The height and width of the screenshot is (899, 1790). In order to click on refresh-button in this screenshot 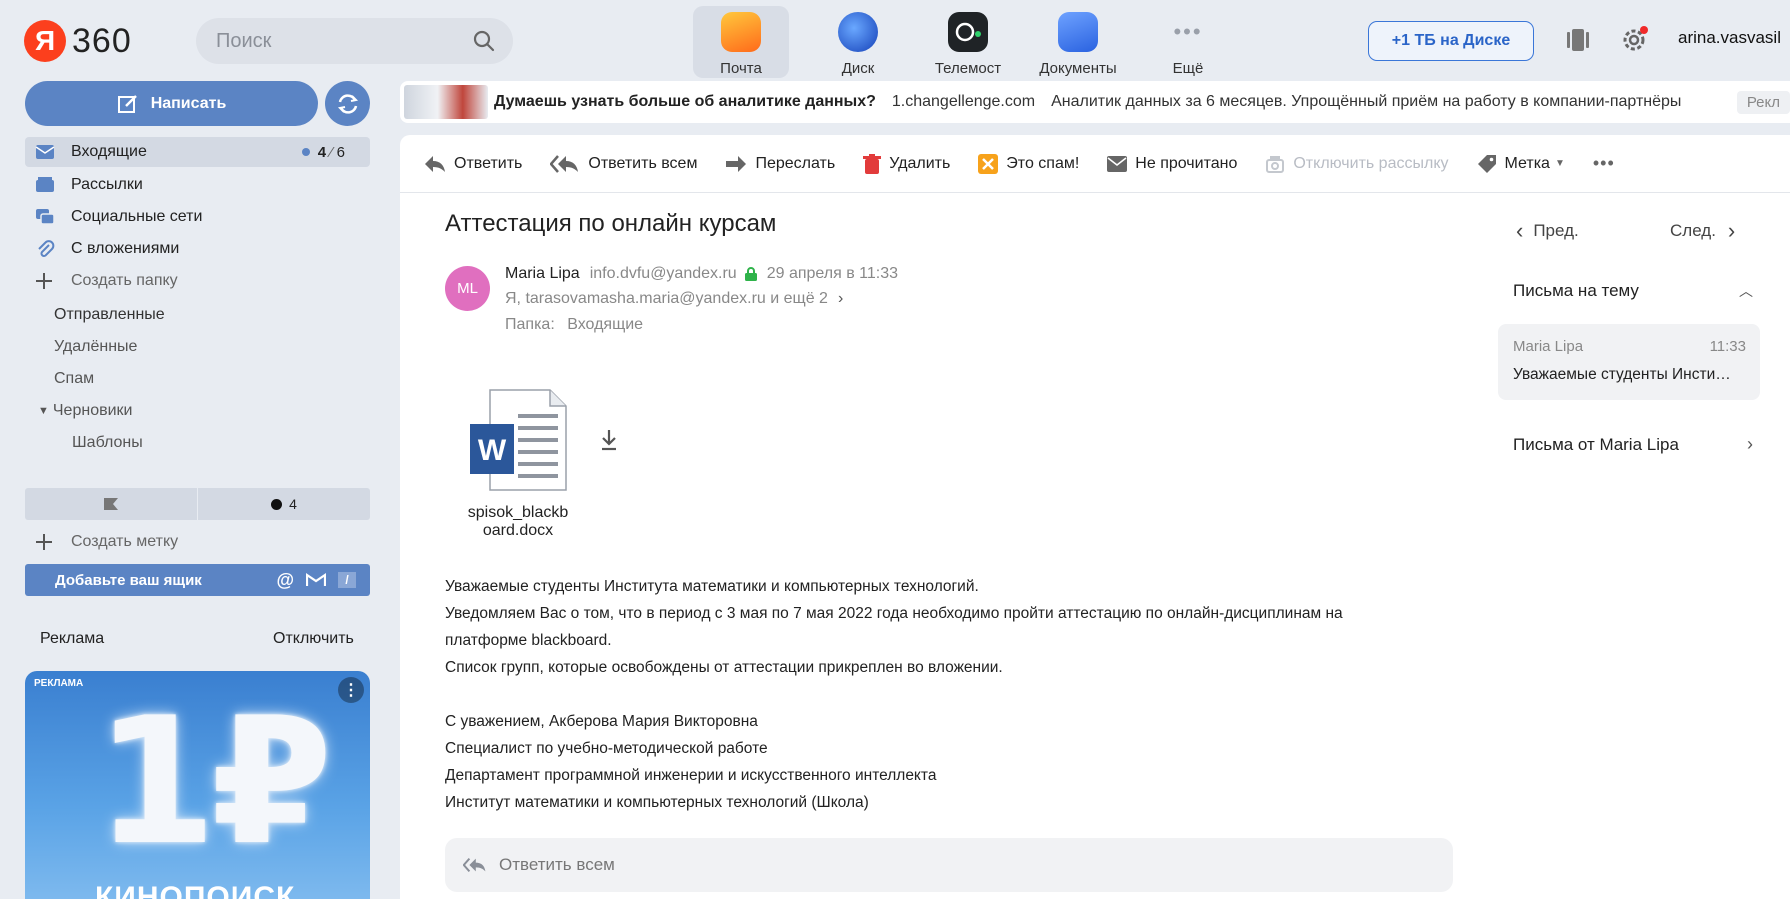, I will do `click(347, 103)`.